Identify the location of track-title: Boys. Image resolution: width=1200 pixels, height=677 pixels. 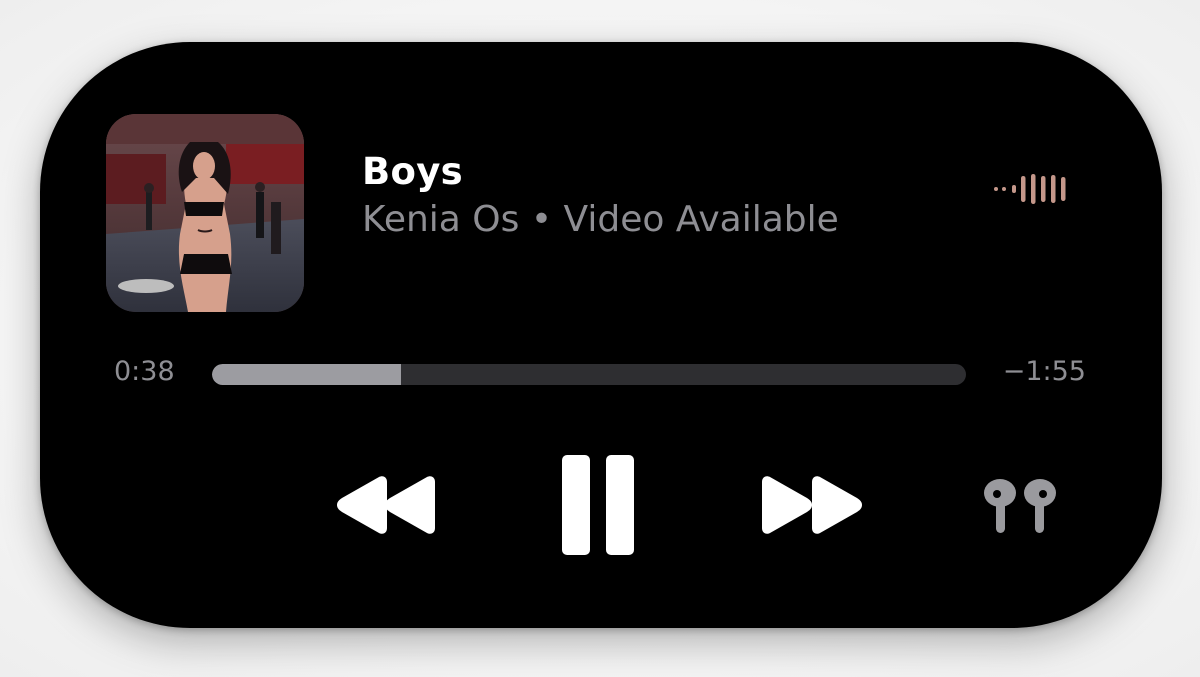
(412, 171).